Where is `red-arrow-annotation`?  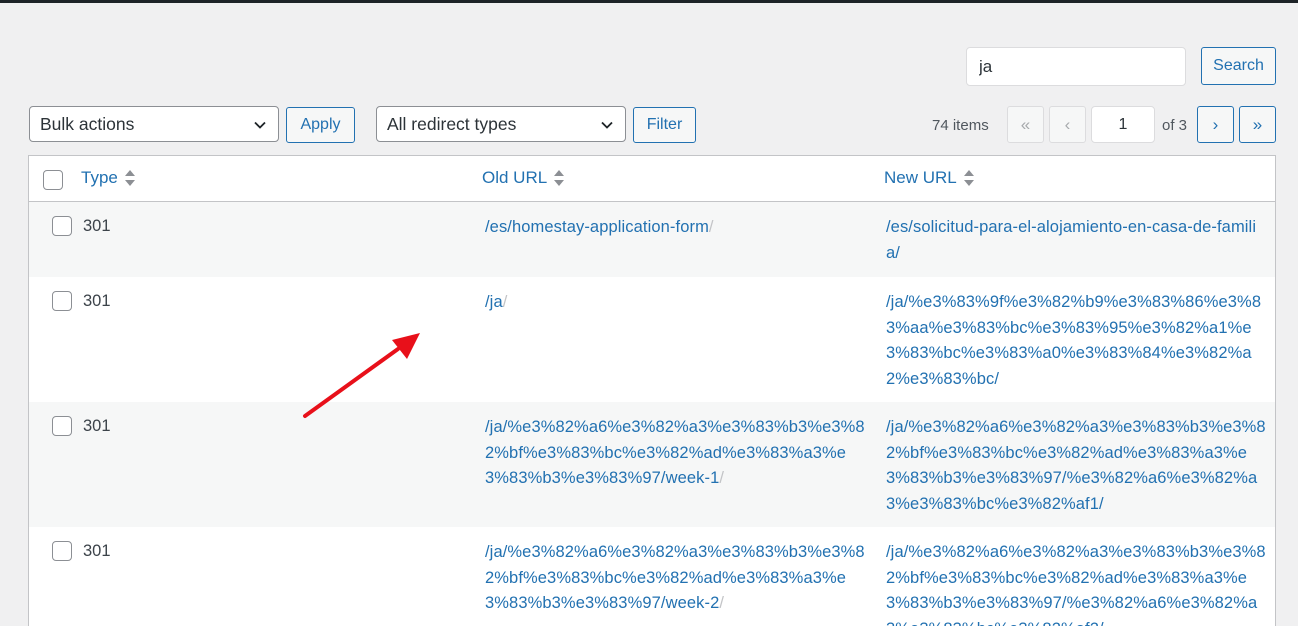 red-arrow-annotation is located at coordinates (361, 375).